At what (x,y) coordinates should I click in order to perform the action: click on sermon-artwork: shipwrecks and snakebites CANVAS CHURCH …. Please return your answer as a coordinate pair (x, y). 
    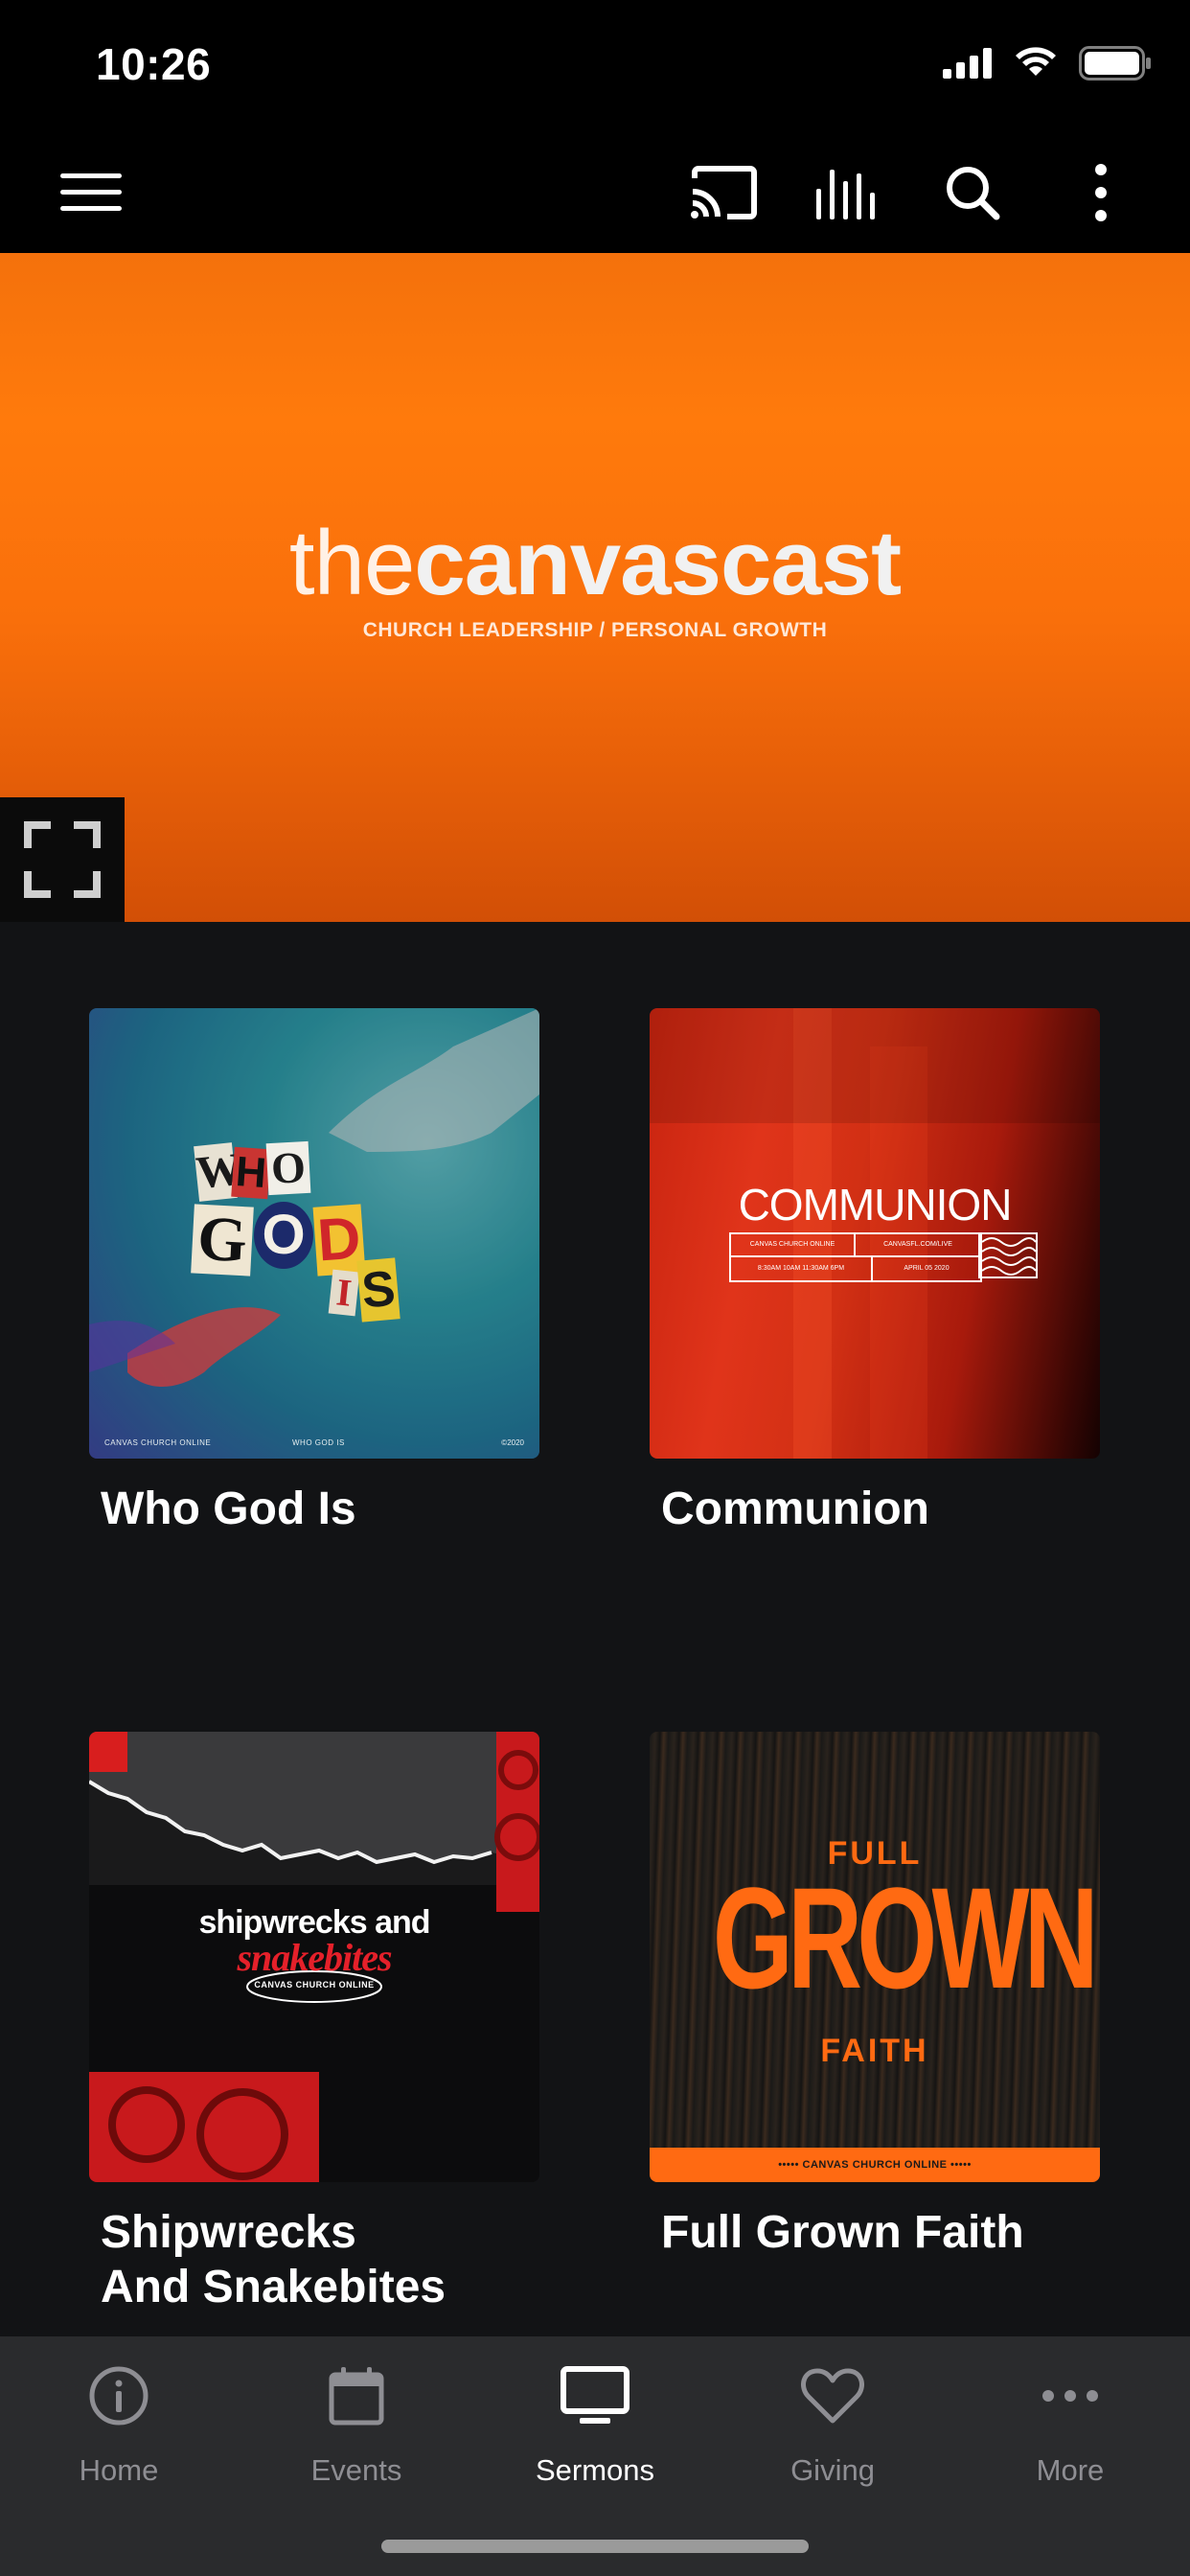
    Looking at the image, I should click on (314, 1957).